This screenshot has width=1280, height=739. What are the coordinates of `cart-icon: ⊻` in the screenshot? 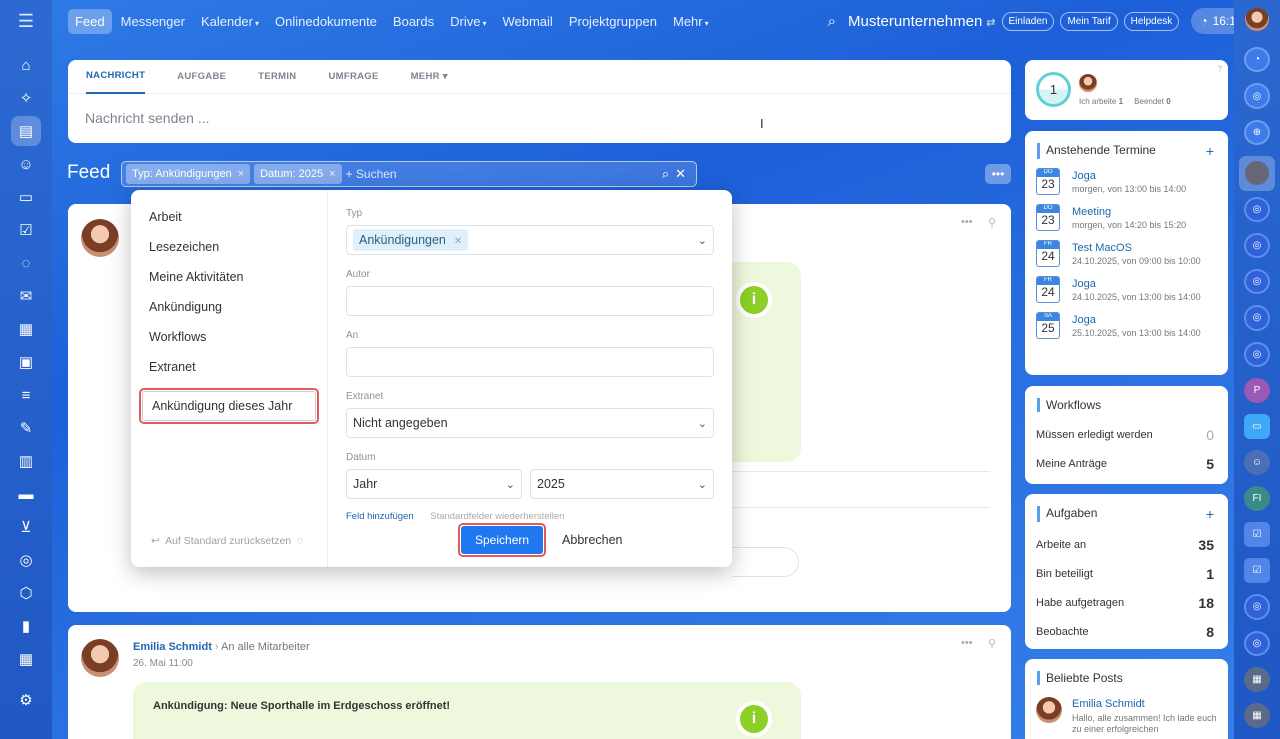 It's located at (26, 527).